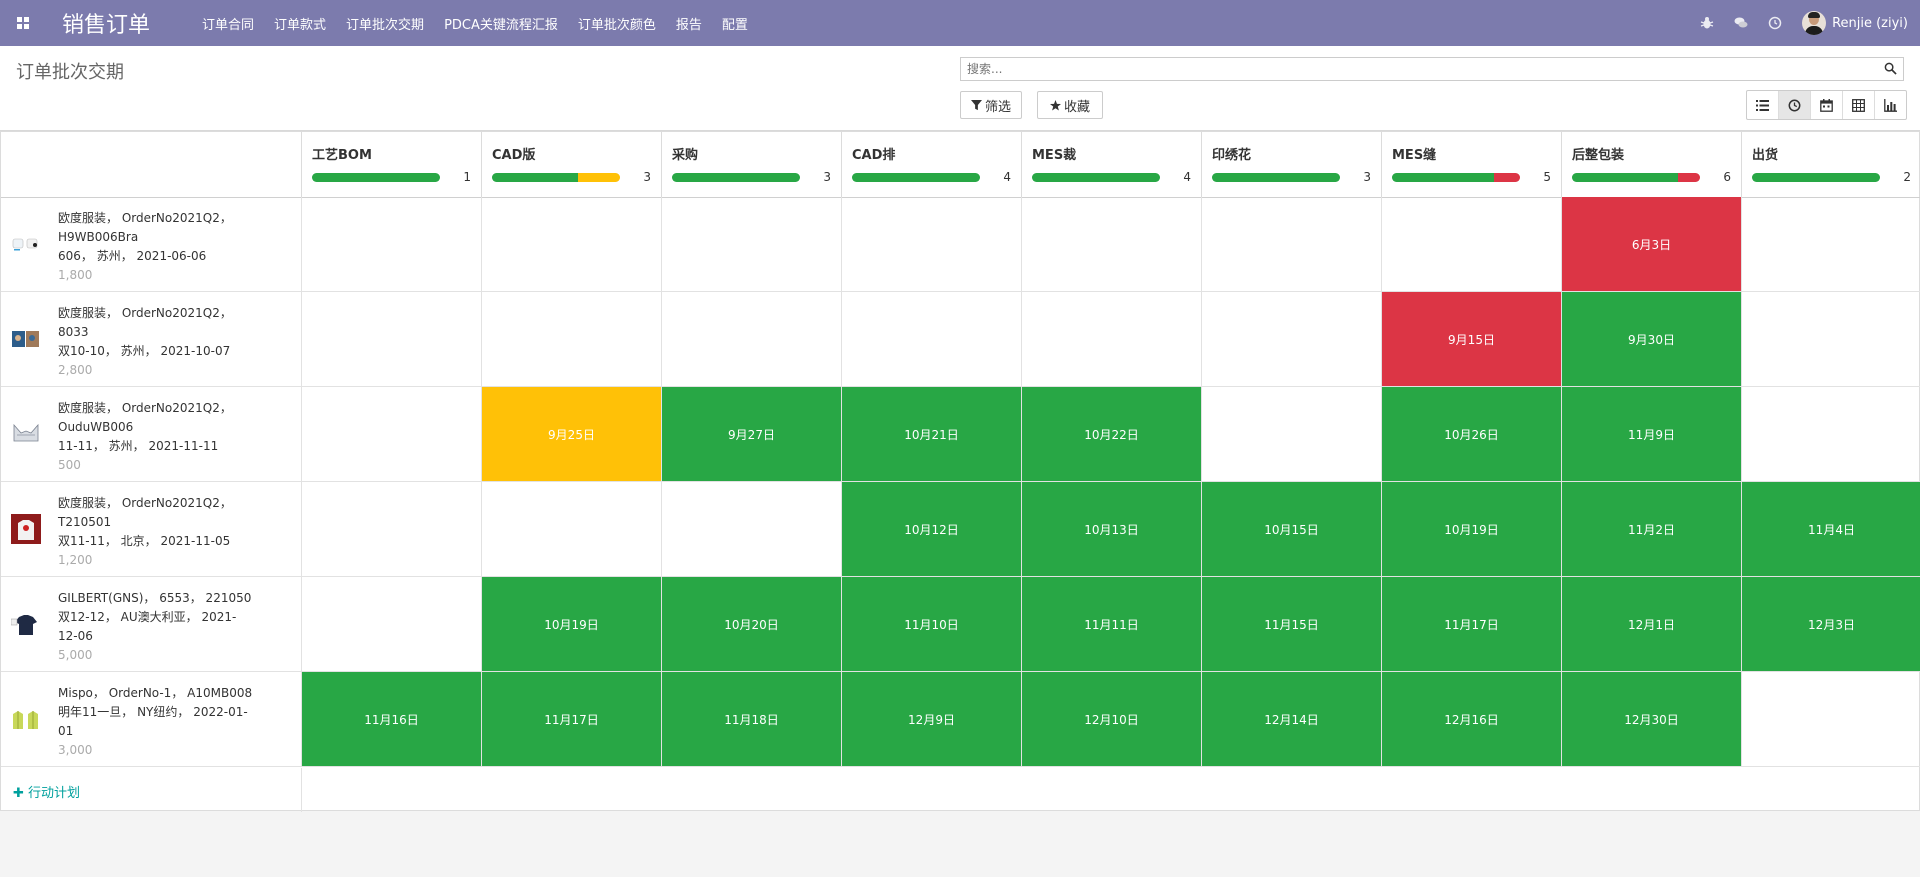  Describe the element at coordinates (1651, 434) in the screenshot. I see `activity-cell-green: 11月9日` at that location.